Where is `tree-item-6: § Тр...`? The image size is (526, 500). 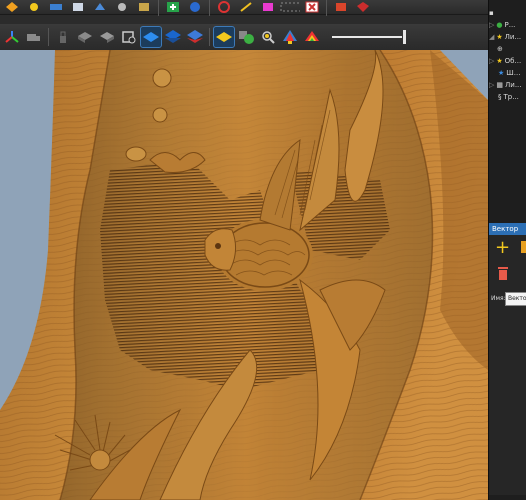
tree-item-6: § Тр... is located at coordinates (504, 97).